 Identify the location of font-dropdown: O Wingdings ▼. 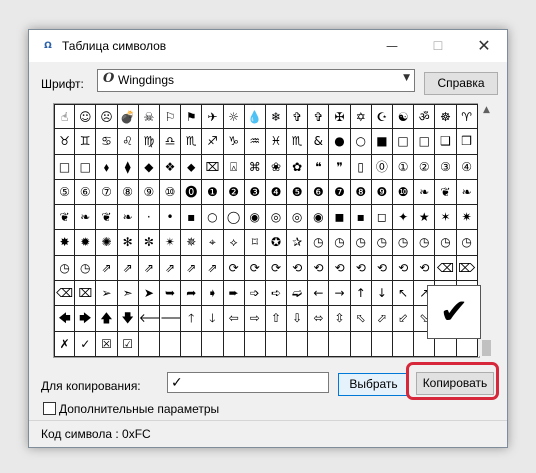
(256, 80).